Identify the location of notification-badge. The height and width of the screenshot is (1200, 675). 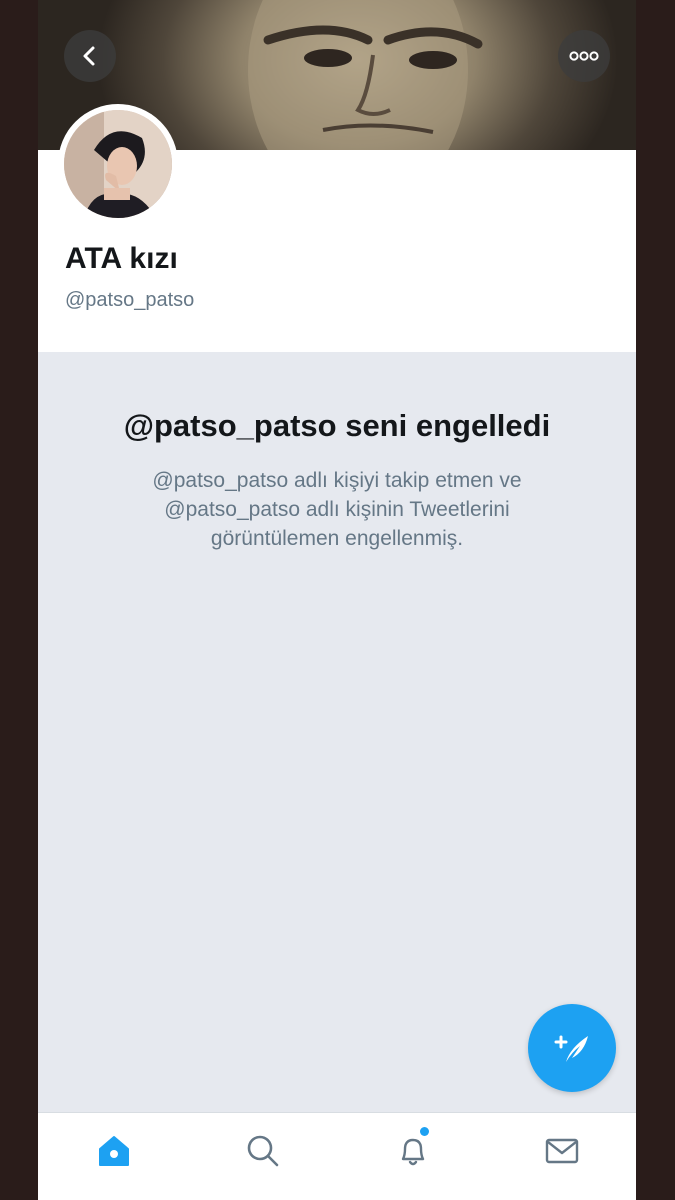
(424, 1131).